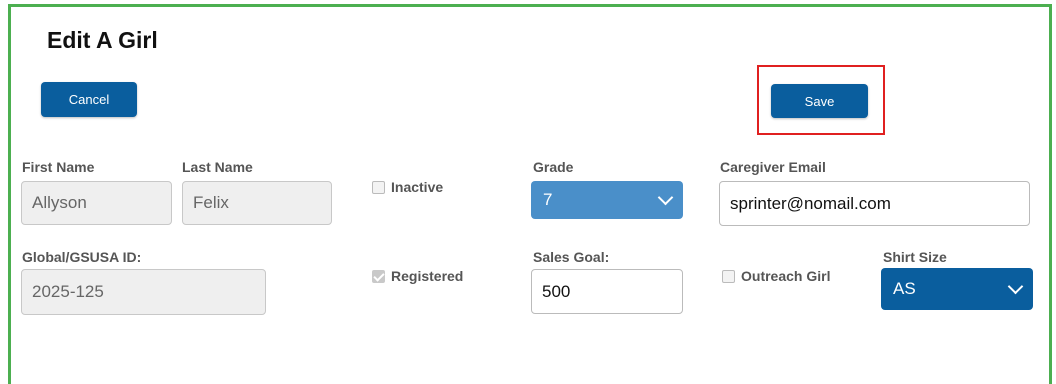 The height and width of the screenshot is (384, 1056). Describe the element at coordinates (607, 291) in the screenshot. I see `sales-goal-input: 500` at that location.